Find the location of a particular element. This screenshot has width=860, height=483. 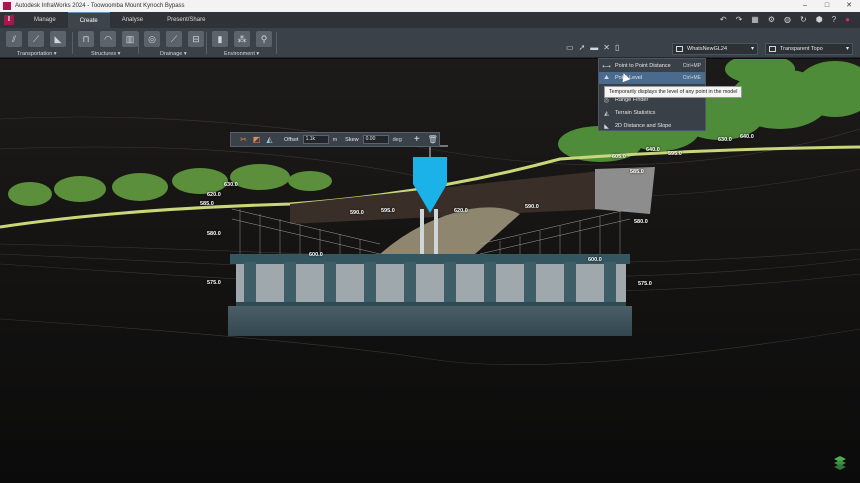

menu-item-2d-distance-slope: ◣ 2D Distance and Slope is located at coordinates (652, 126).